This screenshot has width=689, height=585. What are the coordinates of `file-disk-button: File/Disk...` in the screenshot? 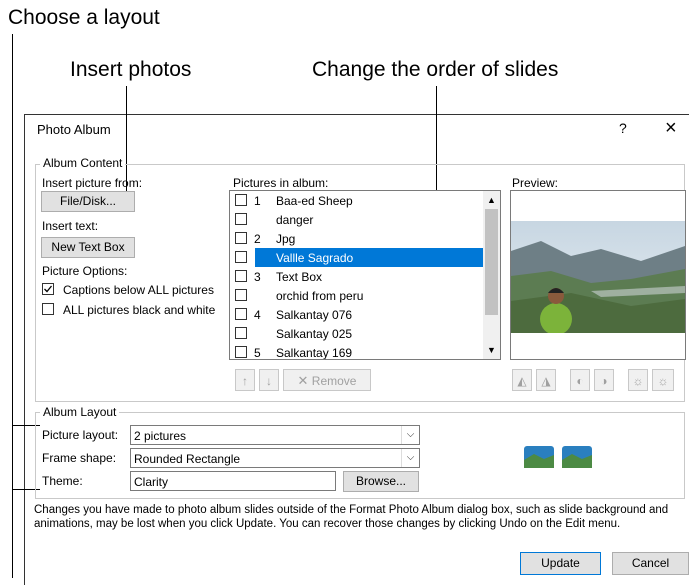 It's located at (88, 201).